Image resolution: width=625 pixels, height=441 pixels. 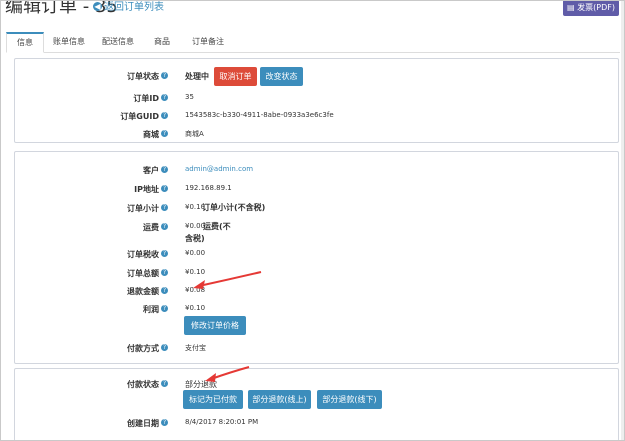 I want to click on back-circle-icon: ◀, so click(x=97, y=6).